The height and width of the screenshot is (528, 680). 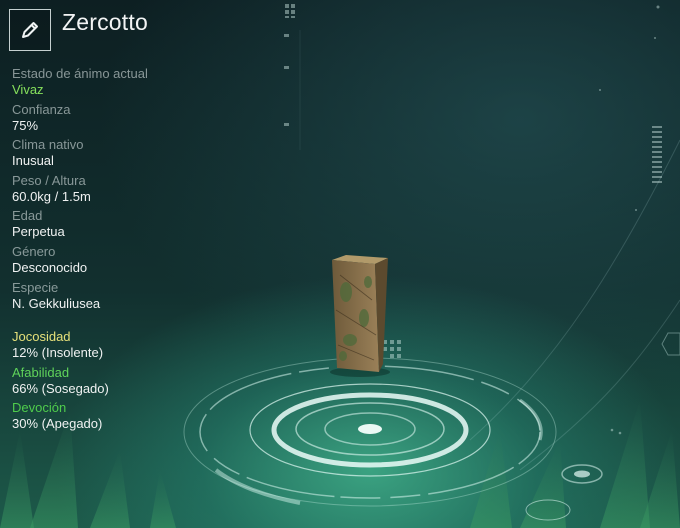 I want to click on stat-value: 60.0kg / 1.5m, so click(x=51, y=196).